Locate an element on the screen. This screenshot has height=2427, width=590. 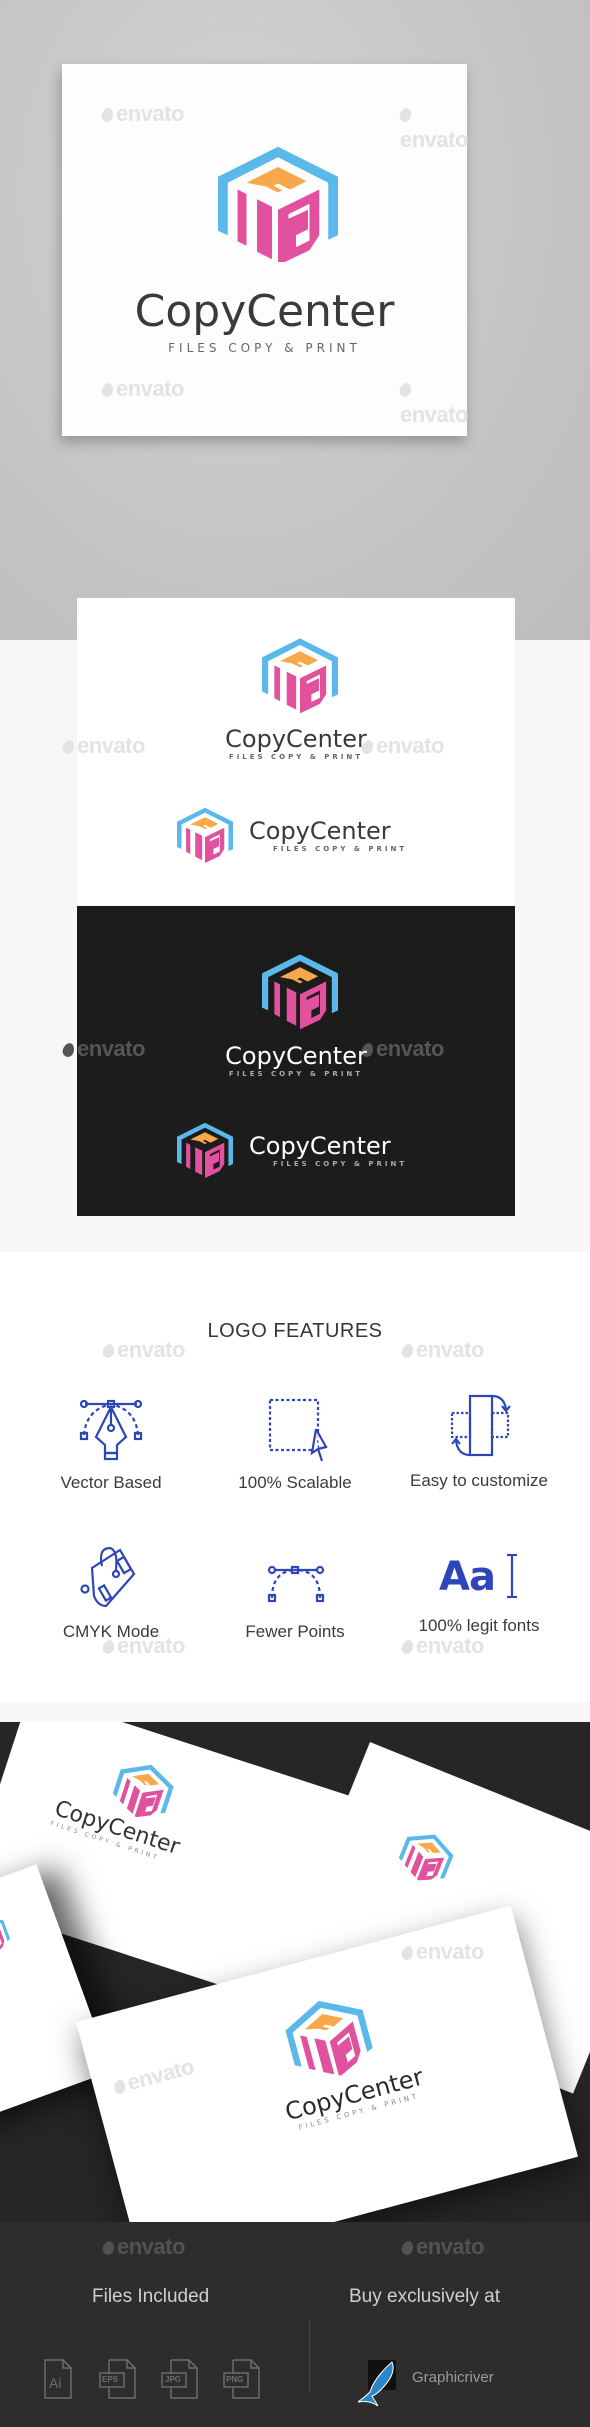
graphicriver-link: Graphicriver is located at coordinates (471, 2384).